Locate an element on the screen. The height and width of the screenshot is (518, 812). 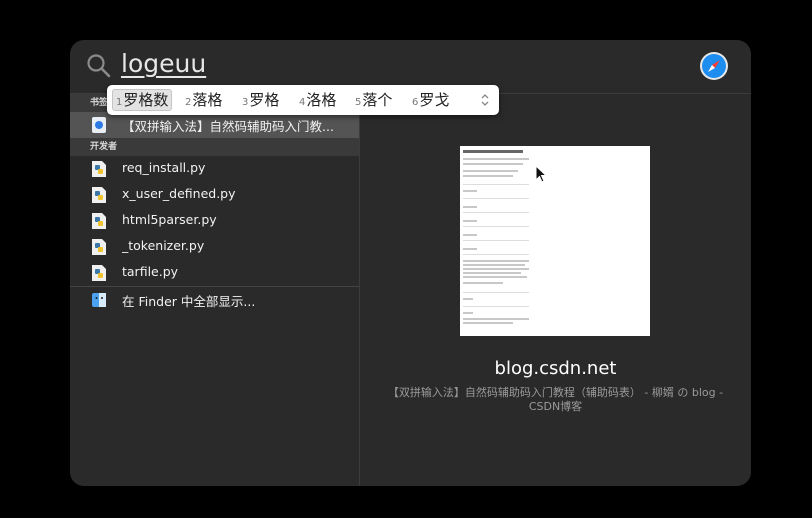
ime-candidate-text: 洛格 is located at coordinates (321, 100).